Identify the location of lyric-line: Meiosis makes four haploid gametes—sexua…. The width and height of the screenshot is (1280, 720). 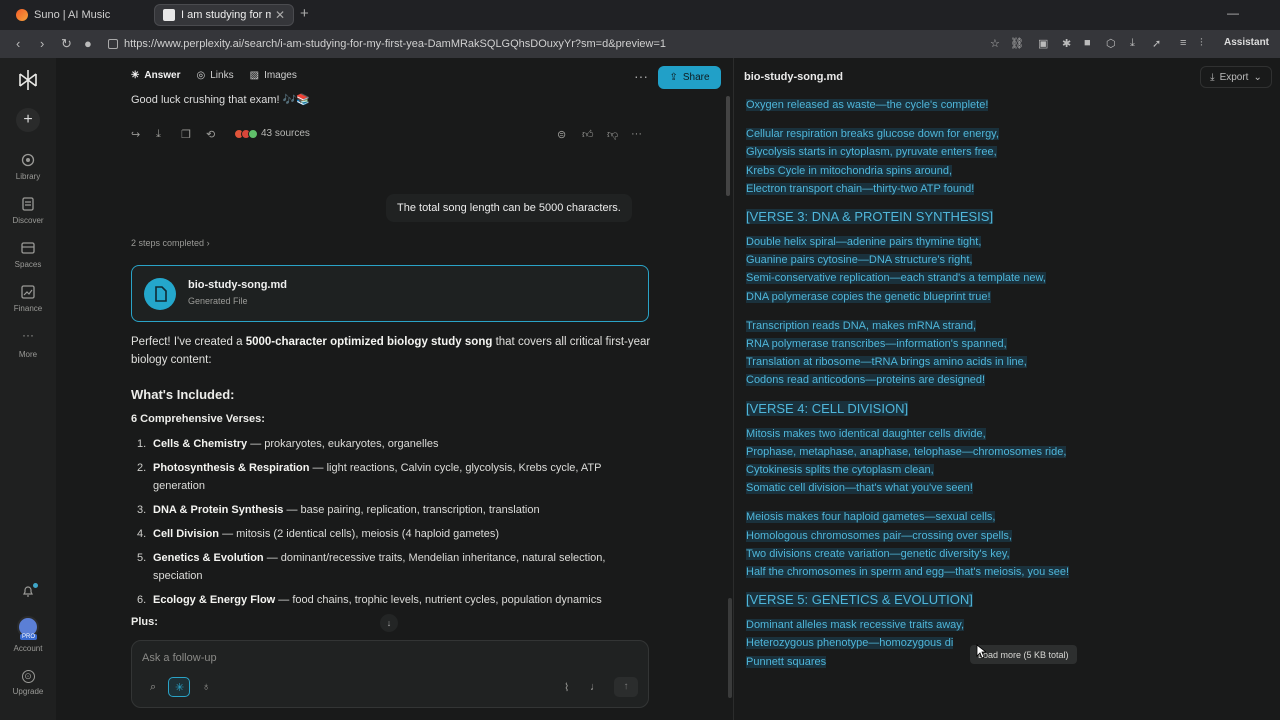
(1006, 517).